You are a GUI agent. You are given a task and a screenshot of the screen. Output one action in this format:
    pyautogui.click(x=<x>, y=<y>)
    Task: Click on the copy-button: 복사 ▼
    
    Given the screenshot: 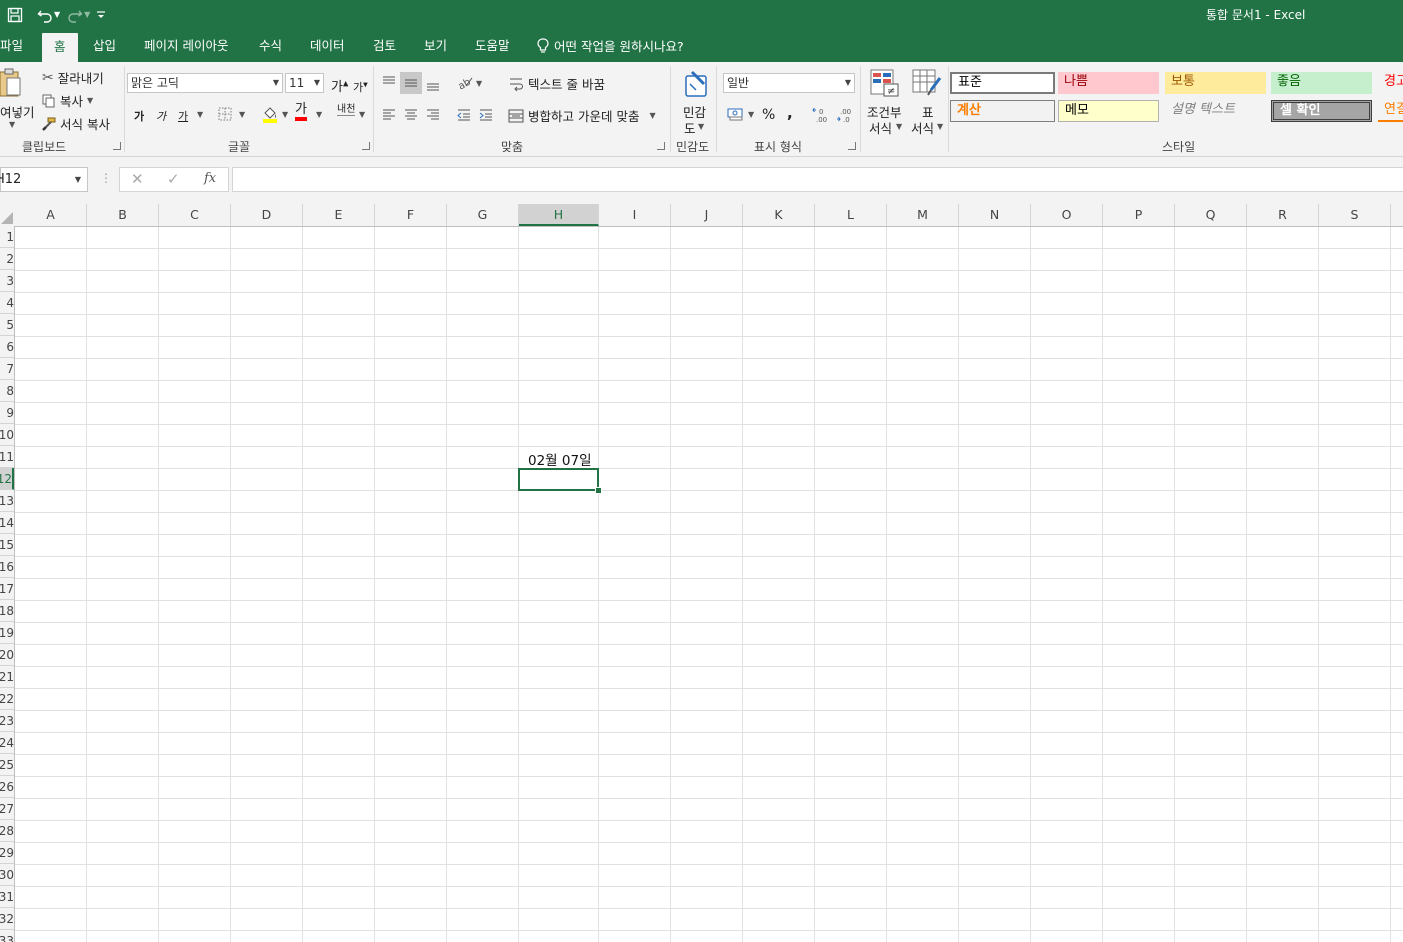 What is the action you would take?
    pyautogui.click(x=67, y=100)
    